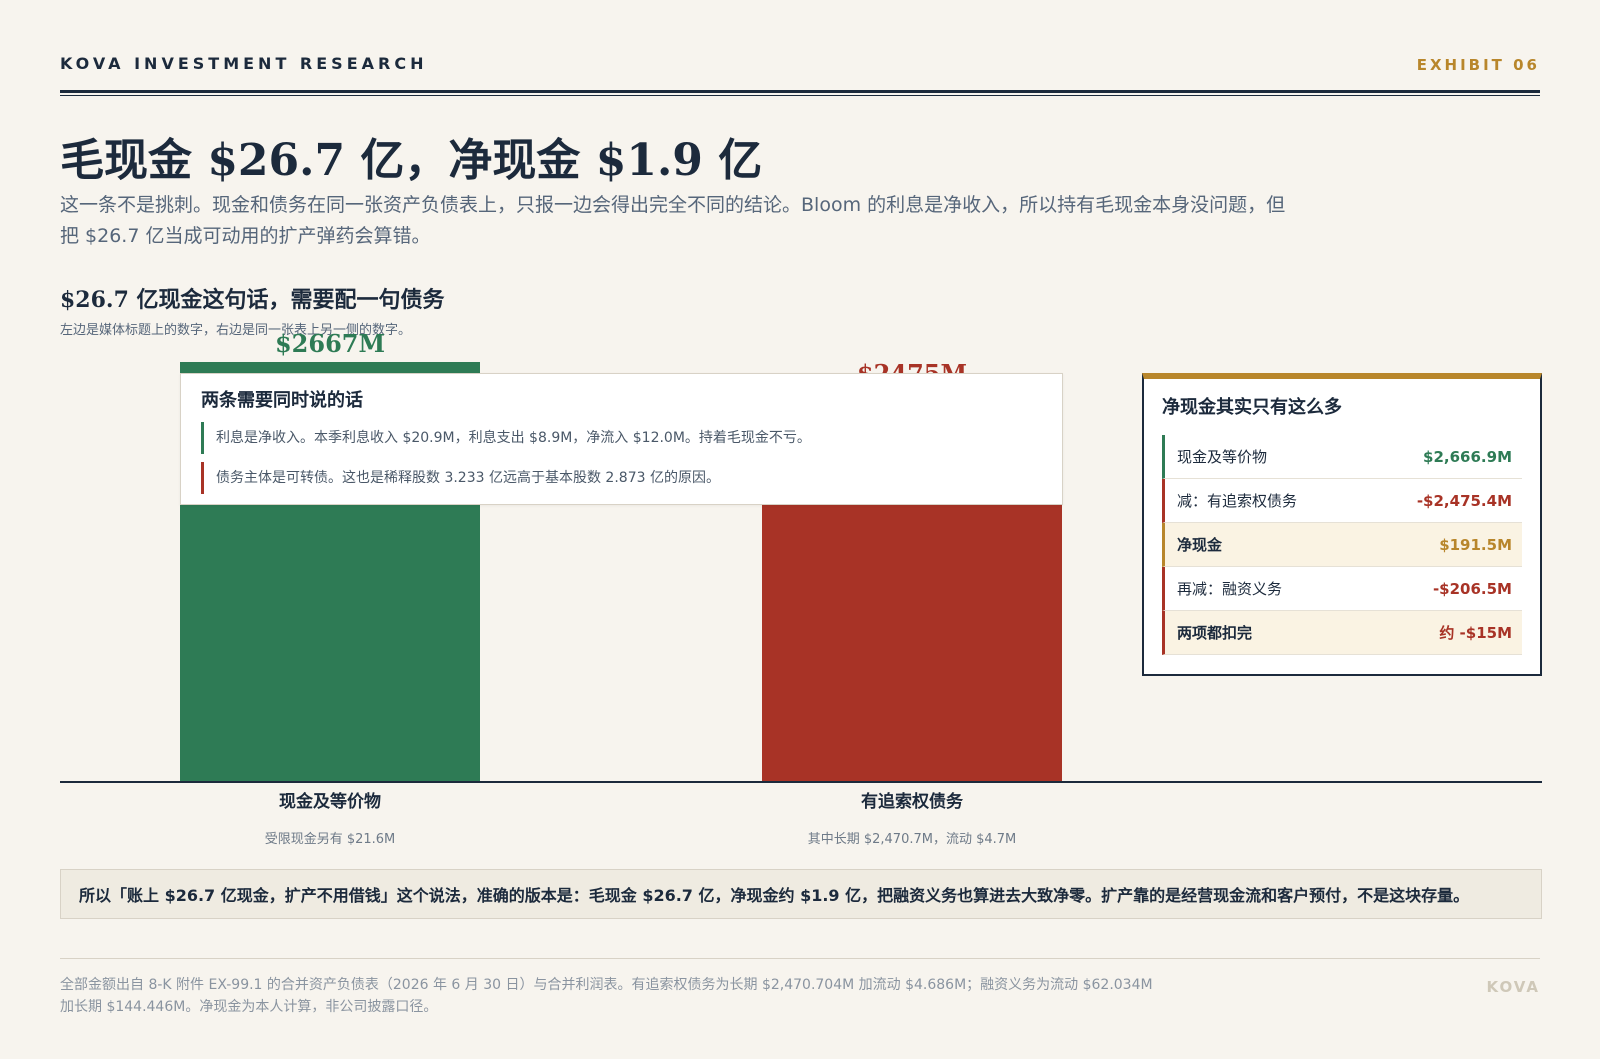  Describe the element at coordinates (330, 801) in the screenshot. I see `category-label-0: 现金及等价物` at that location.